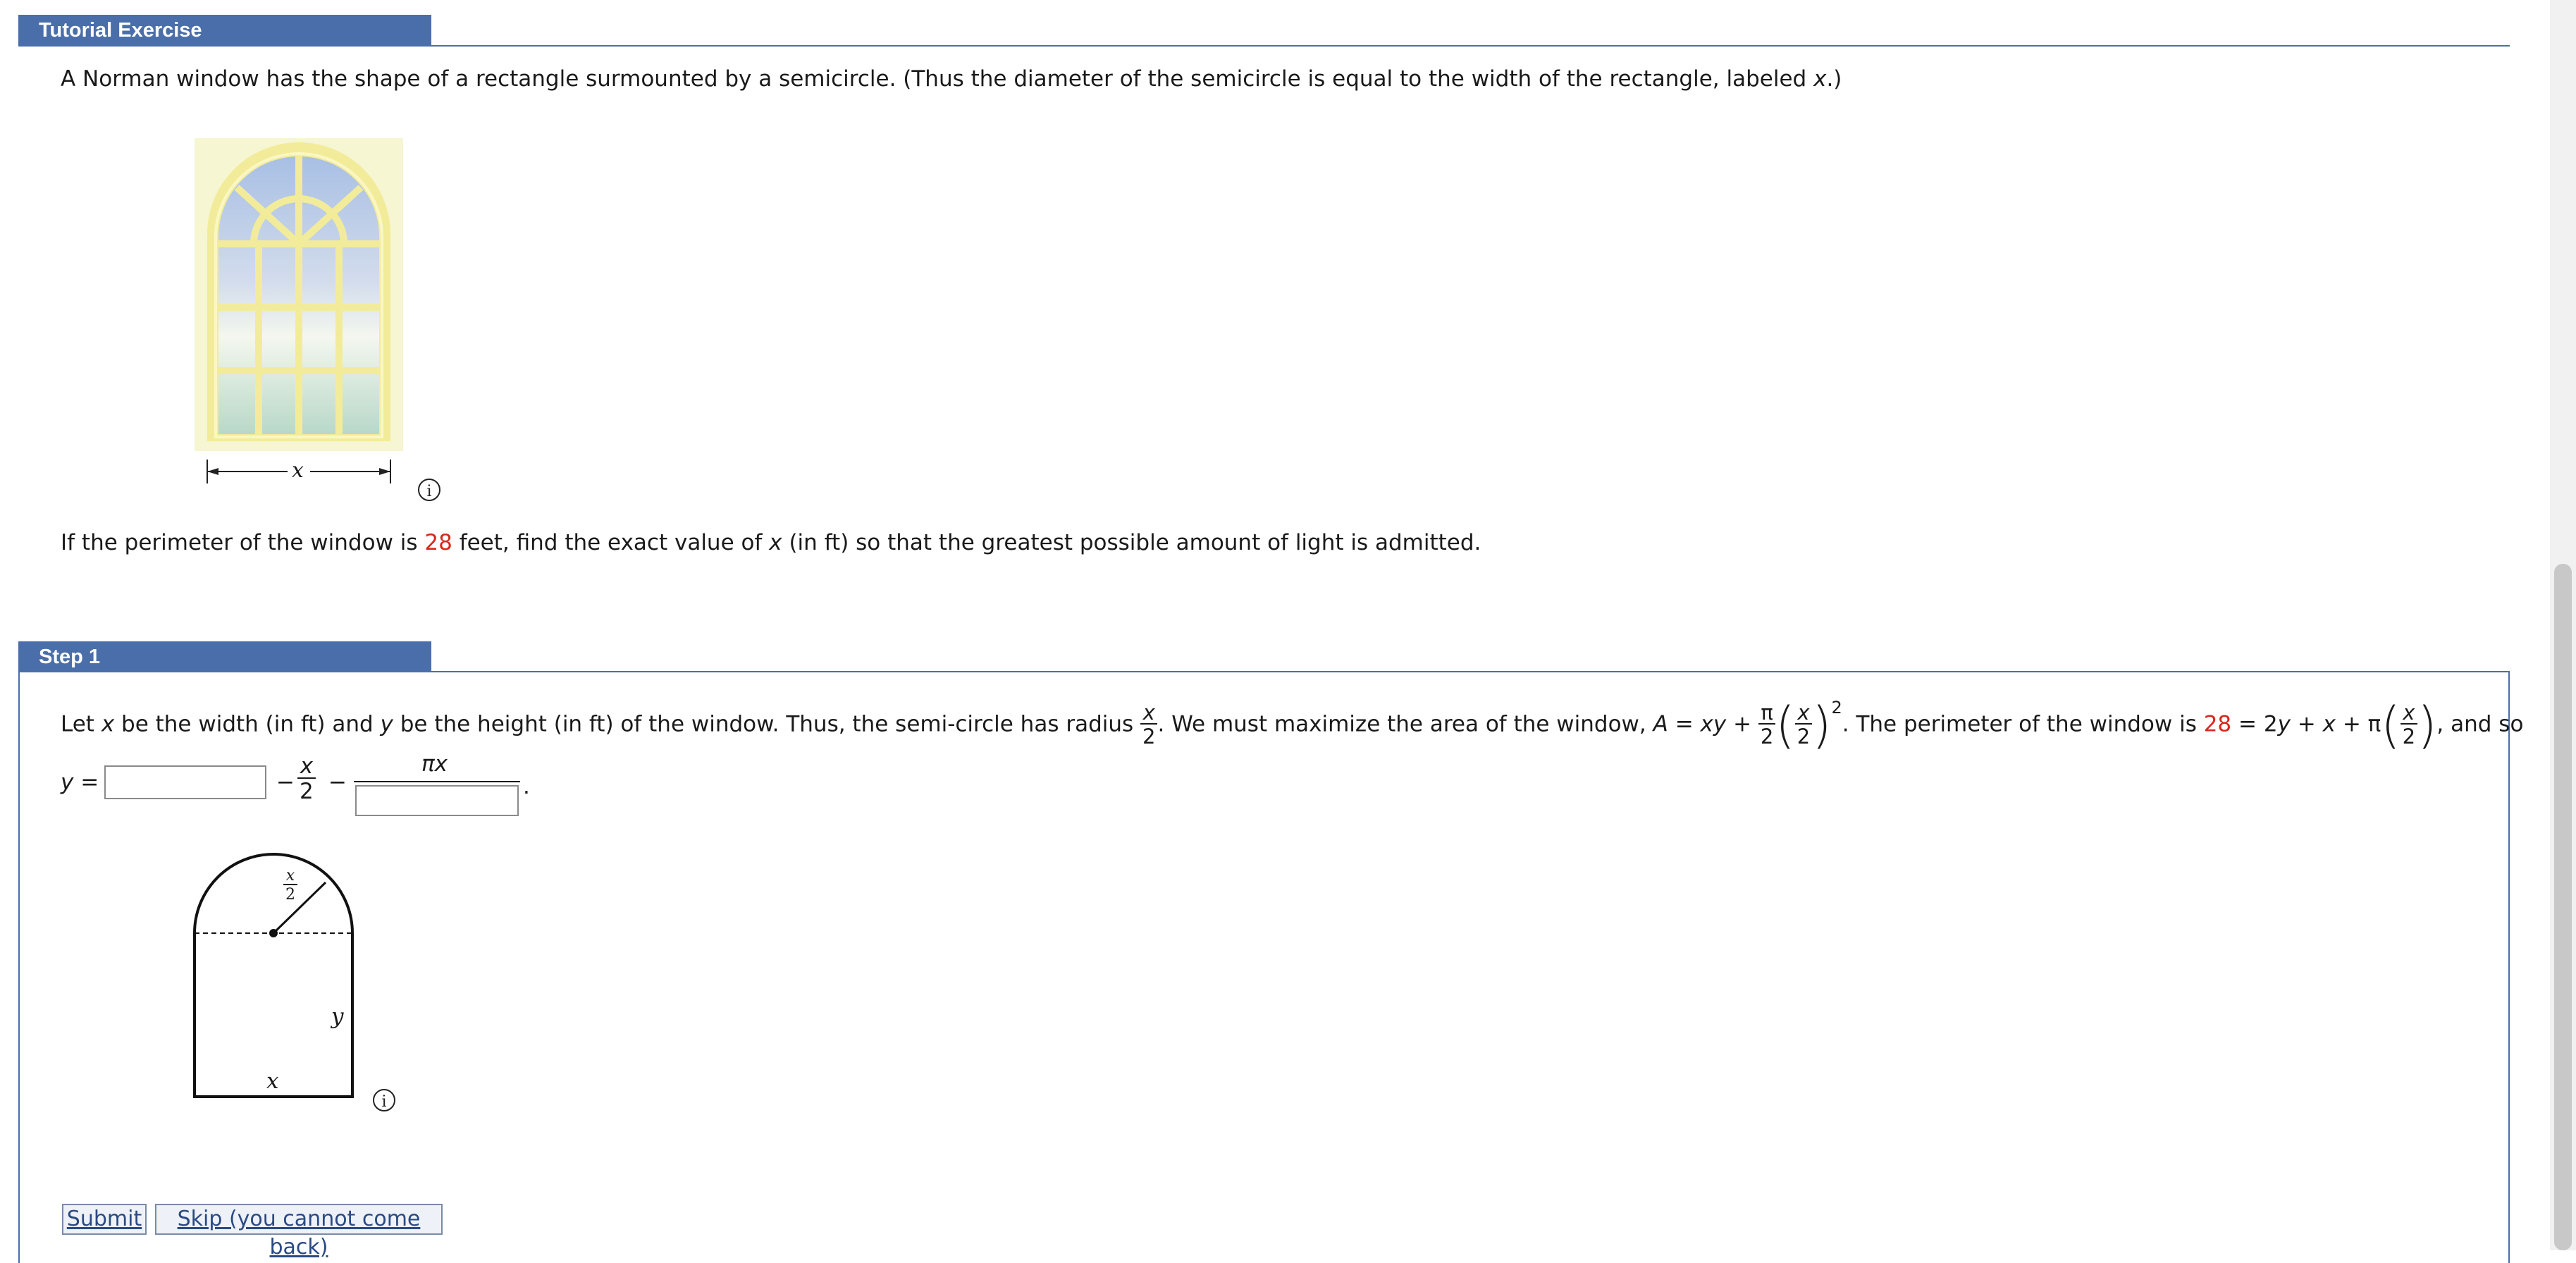 The width and height of the screenshot is (2576, 1263). Describe the element at coordinates (337, 782) in the screenshot. I see `minus-sign-2: −` at that location.